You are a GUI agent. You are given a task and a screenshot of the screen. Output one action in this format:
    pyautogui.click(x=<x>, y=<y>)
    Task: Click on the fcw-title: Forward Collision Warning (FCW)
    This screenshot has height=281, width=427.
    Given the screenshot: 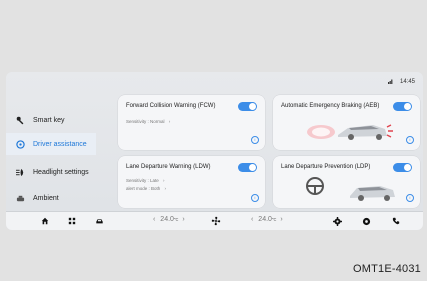 What is the action you would take?
    pyautogui.click(x=171, y=106)
    